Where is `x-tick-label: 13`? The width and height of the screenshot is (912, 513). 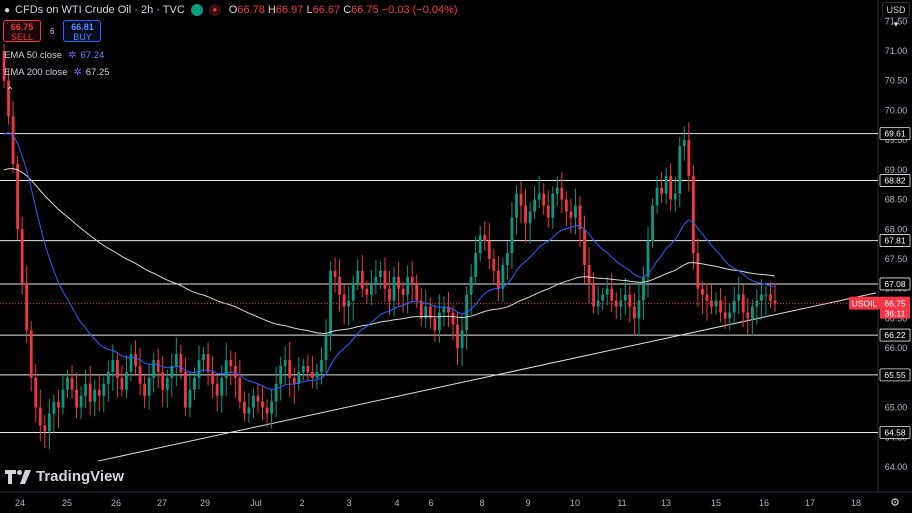 x-tick-label: 13 is located at coordinates (666, 503).